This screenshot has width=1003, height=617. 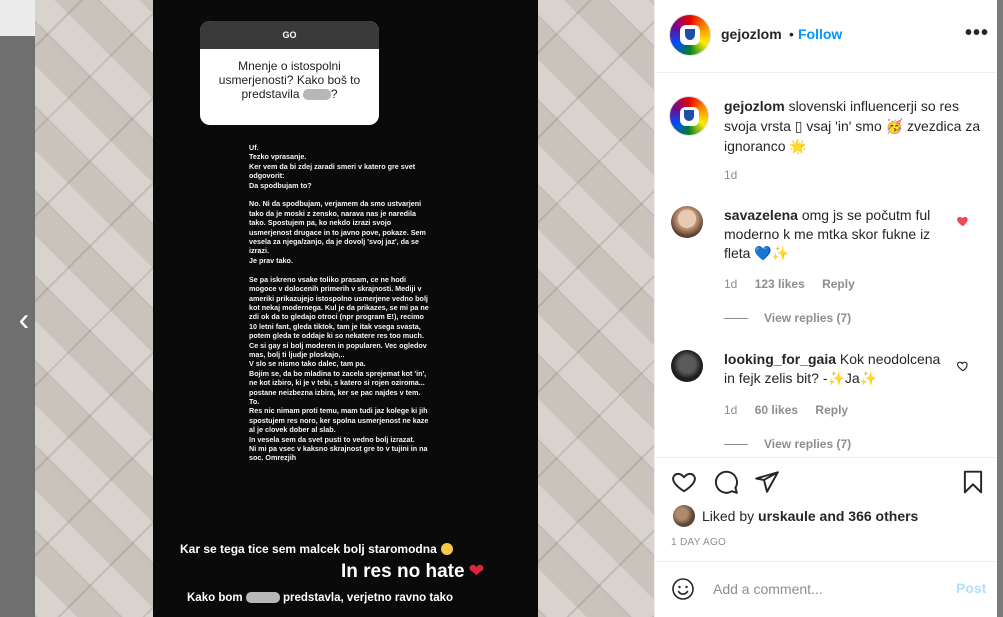 What do you see at coordinates (780, 284) in the screenshot?
I see `comment-likes: 123 likes` at bounding box center [780, 284].